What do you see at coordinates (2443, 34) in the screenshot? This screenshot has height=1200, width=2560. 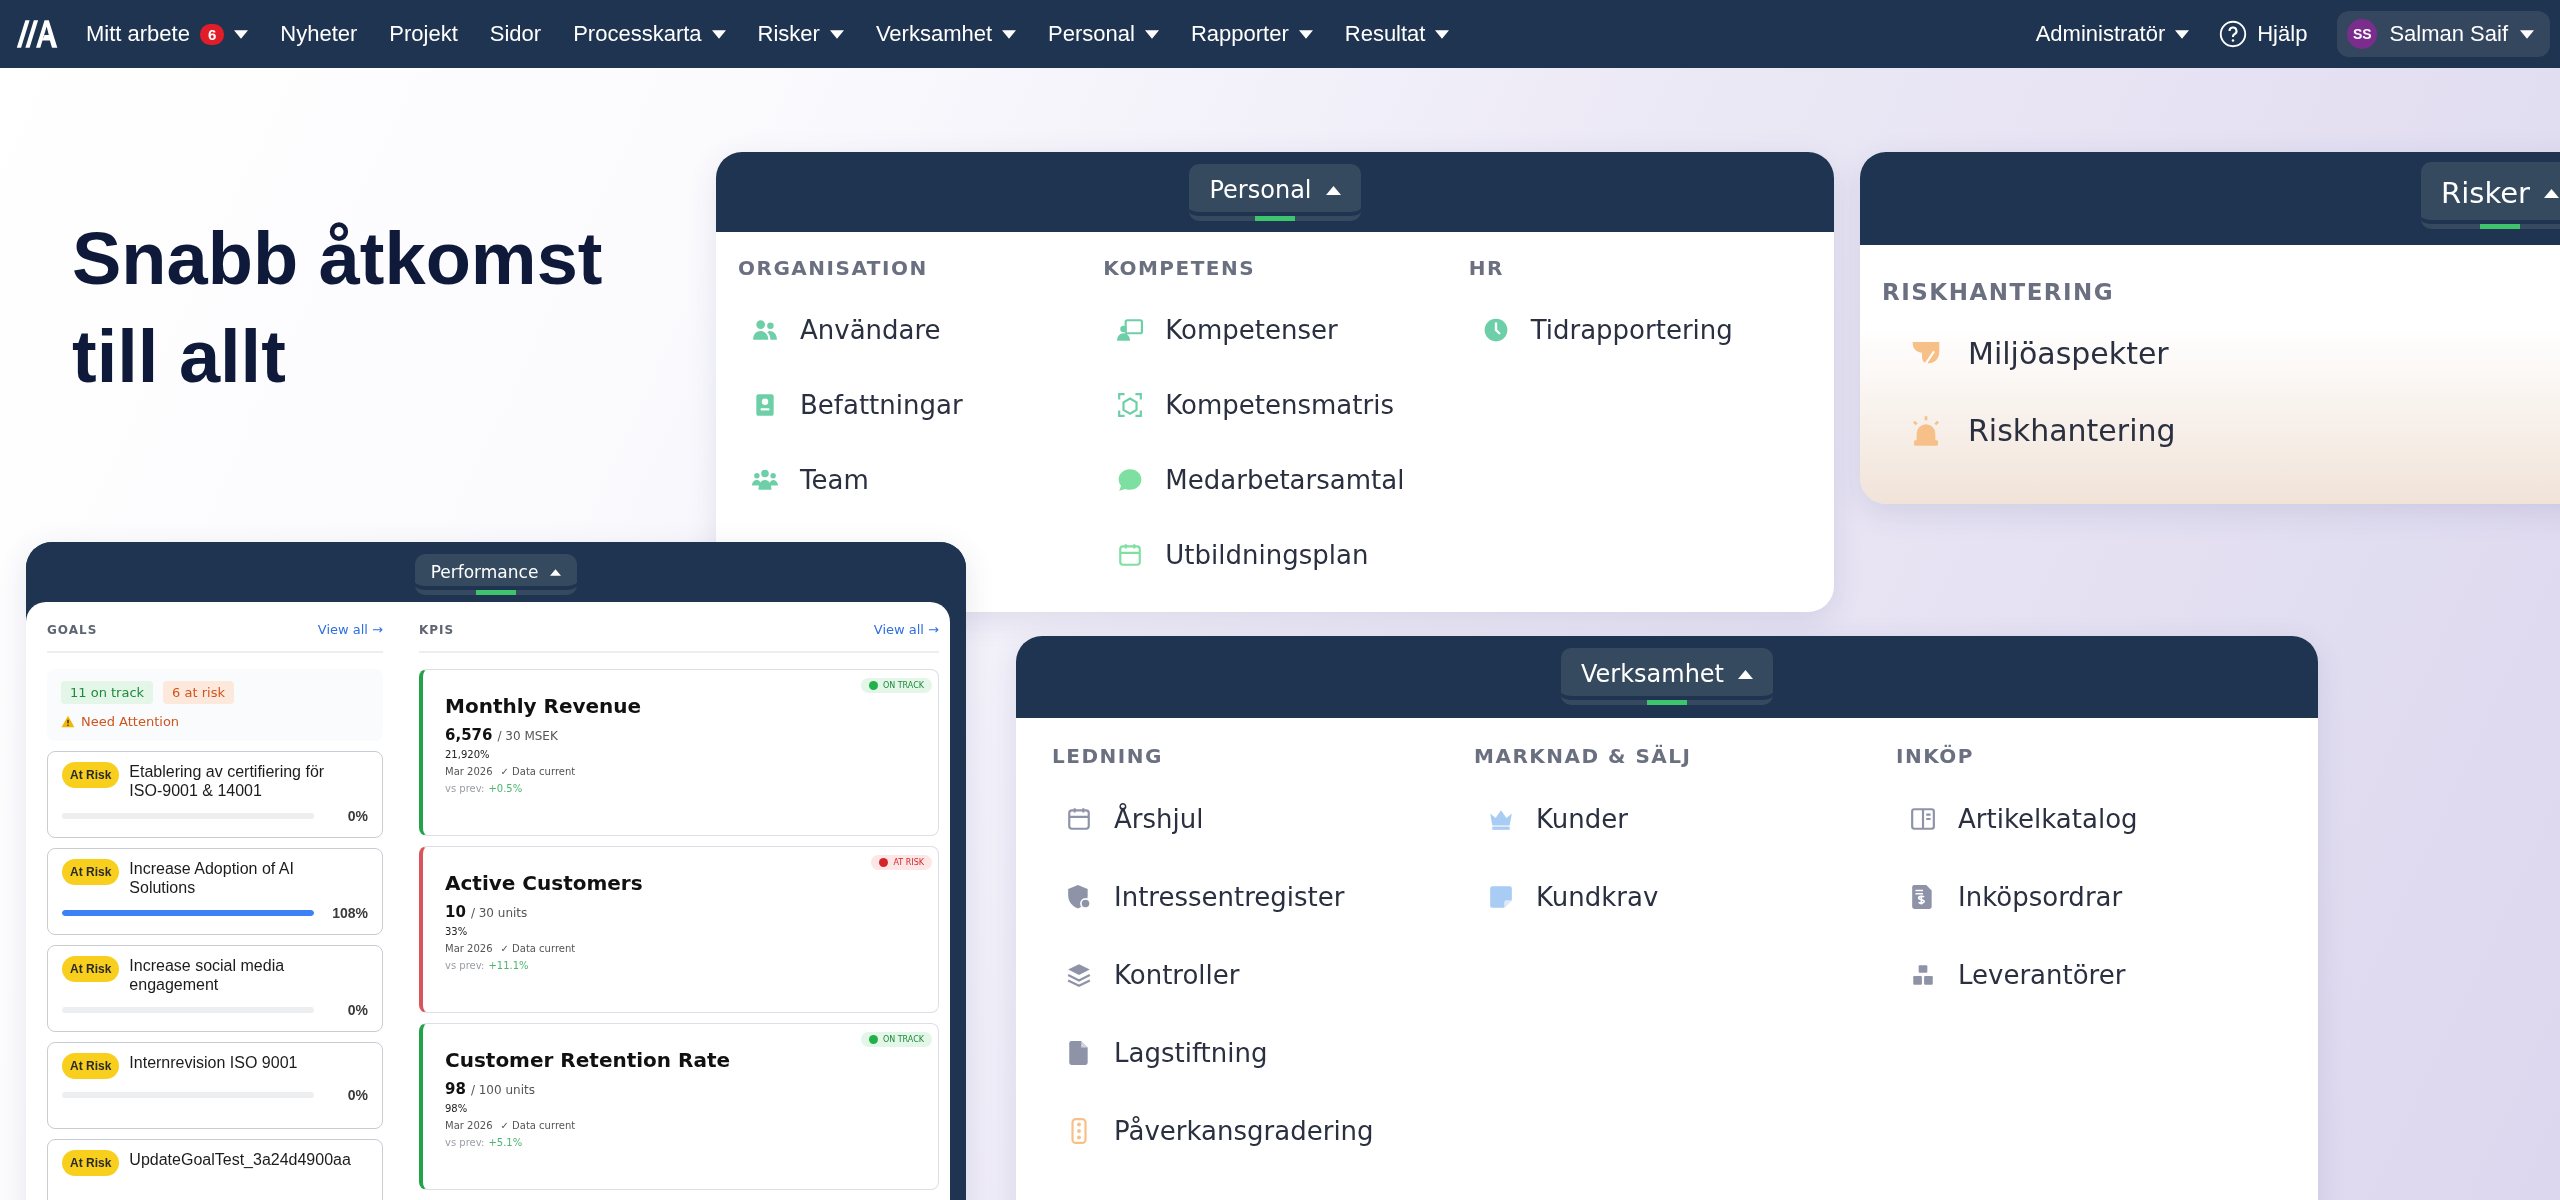 I see `user-menu-button: SS Salman Saif` at bounding box center [2443, 34].